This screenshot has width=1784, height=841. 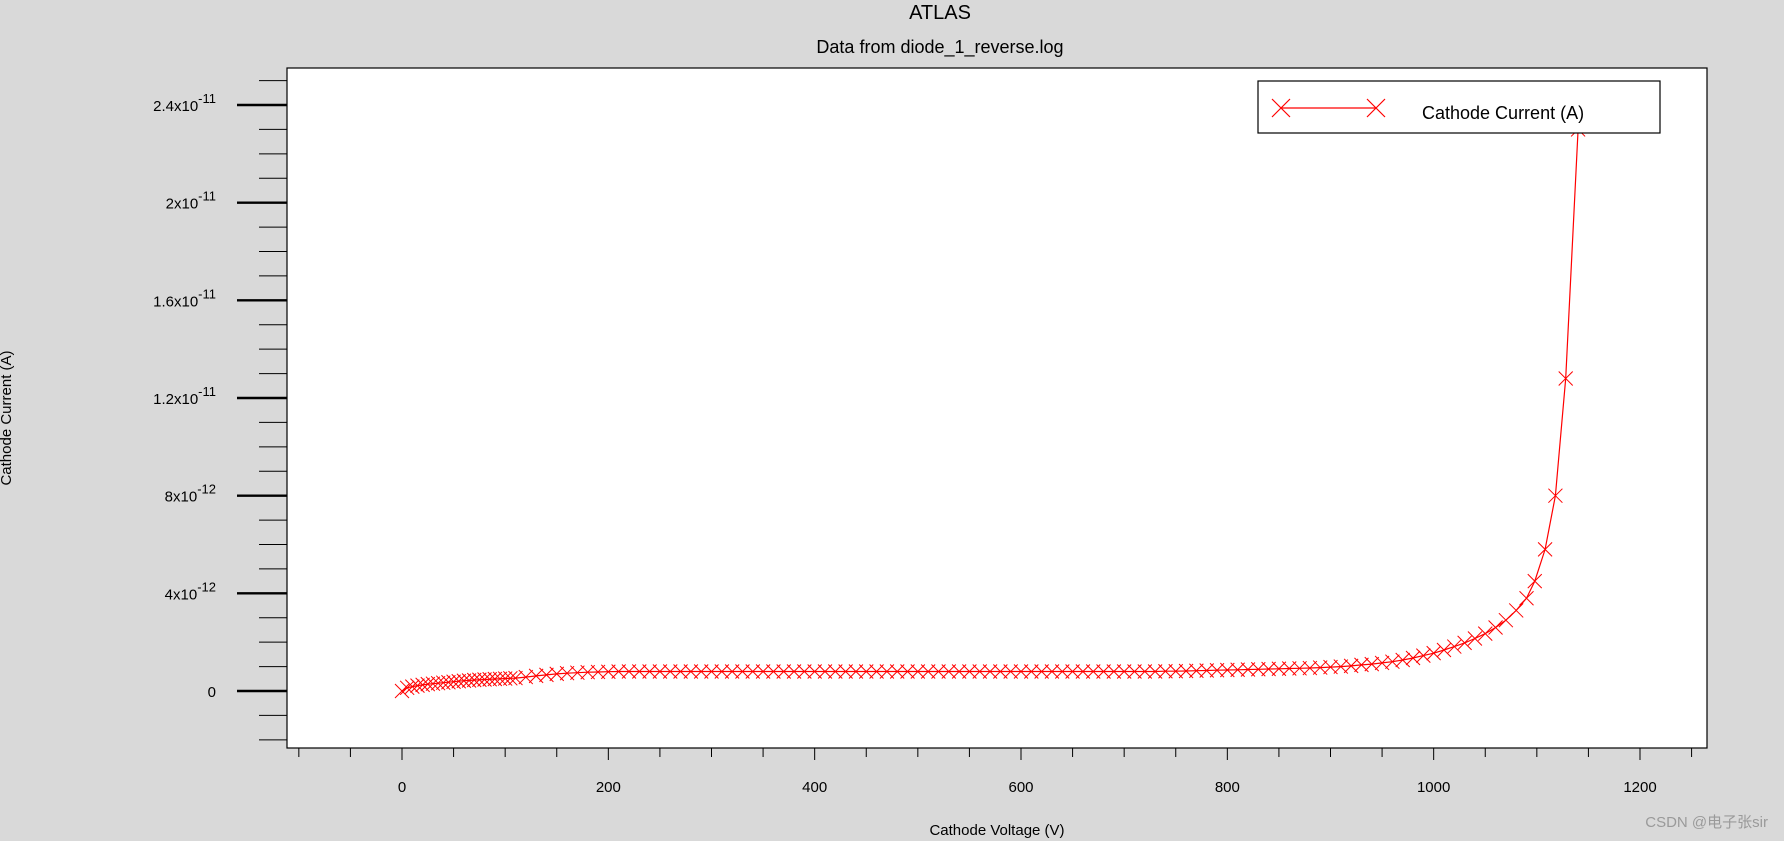 I want to click on x-tick-label: 0, so click(x=402, y=787).